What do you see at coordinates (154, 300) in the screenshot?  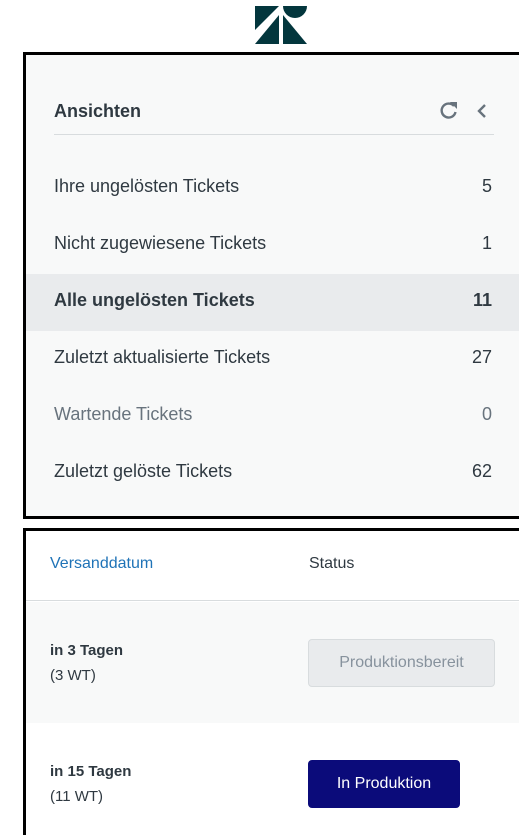 I see `view-label: Alle ungelösten Tickets` at bounding box center [154, 300].